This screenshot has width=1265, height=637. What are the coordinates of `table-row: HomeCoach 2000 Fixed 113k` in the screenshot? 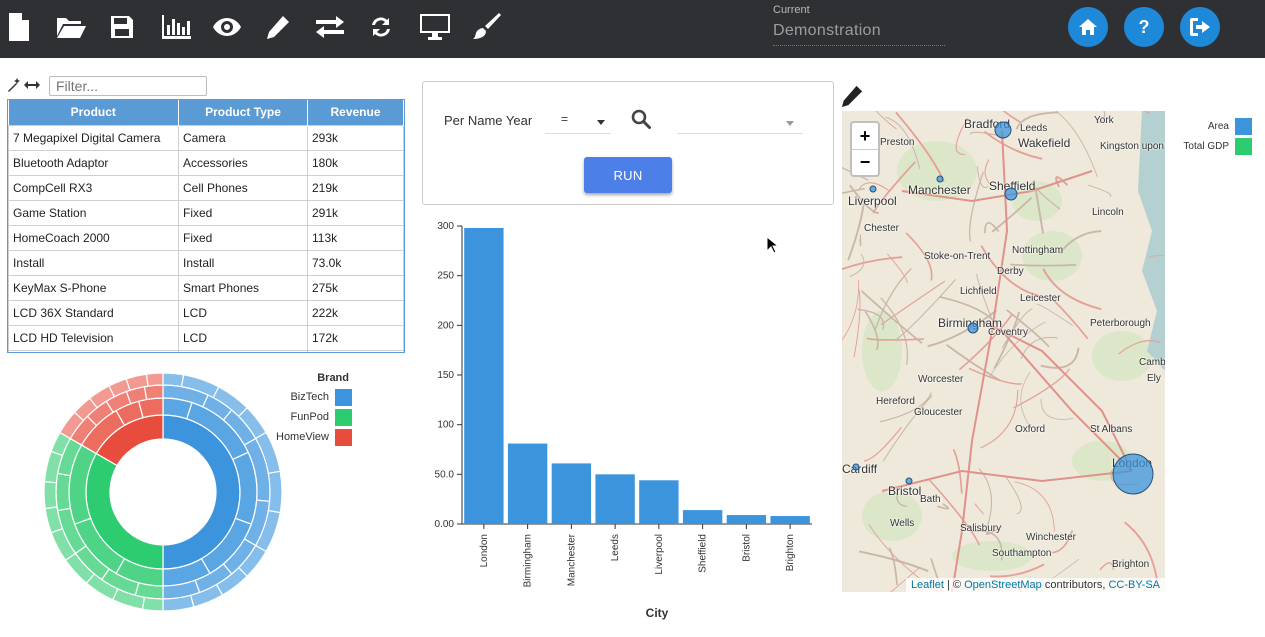 It's located at (206, 237).